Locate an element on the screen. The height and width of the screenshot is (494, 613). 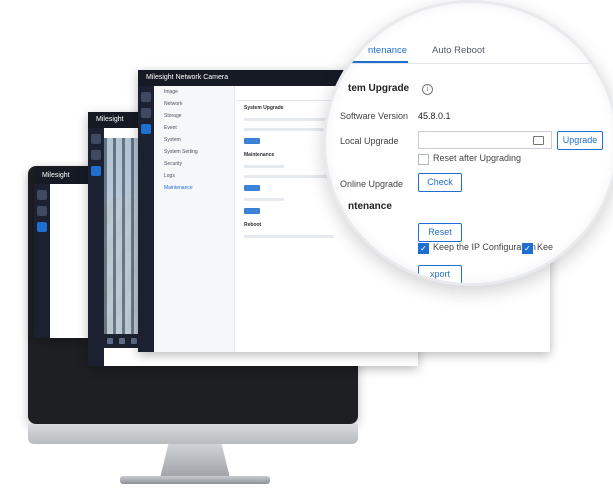
reset-button-small is located at coordinates (252, 188).